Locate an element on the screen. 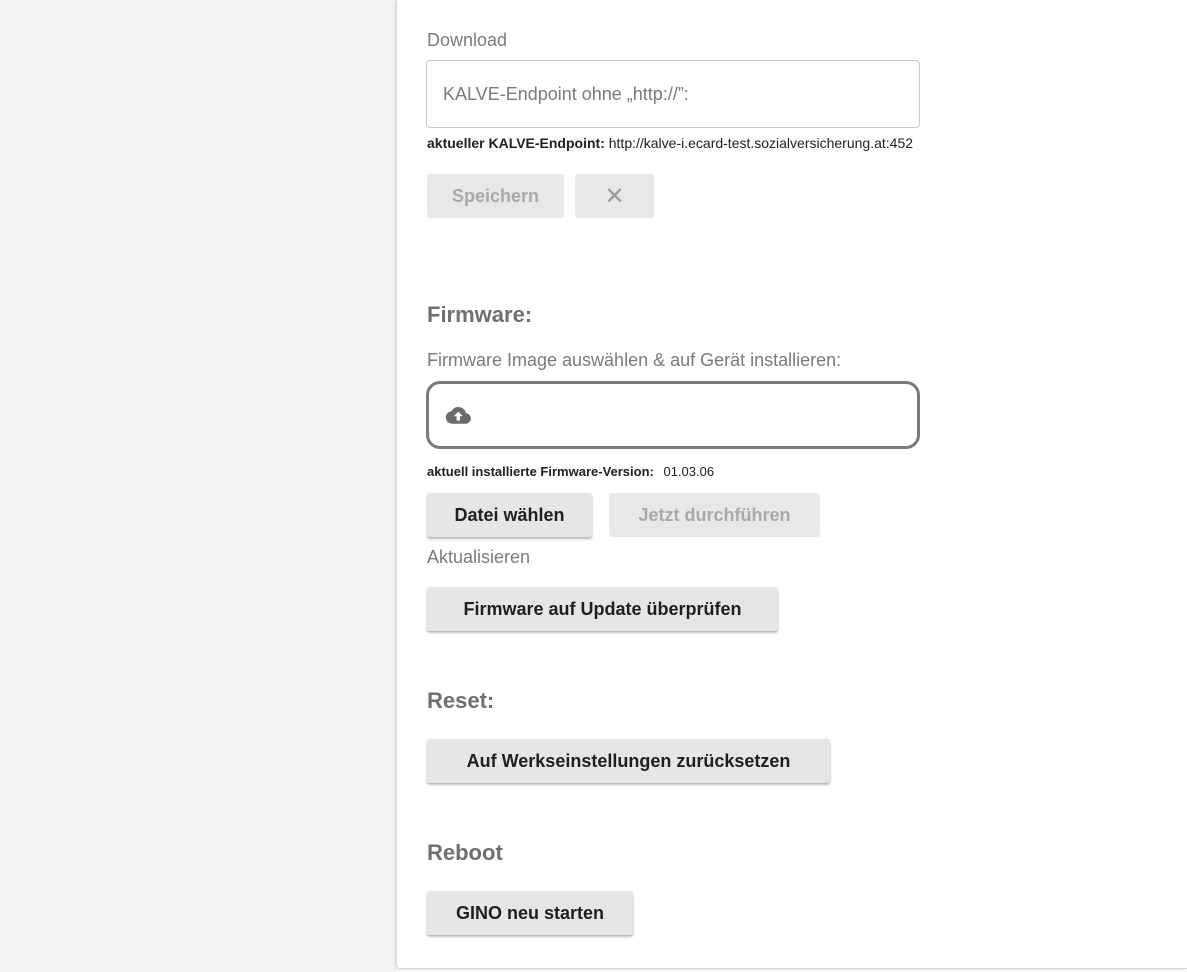 This screenshot has height=972, width=1187. download-label: Download is located at coordinates (467, 40).